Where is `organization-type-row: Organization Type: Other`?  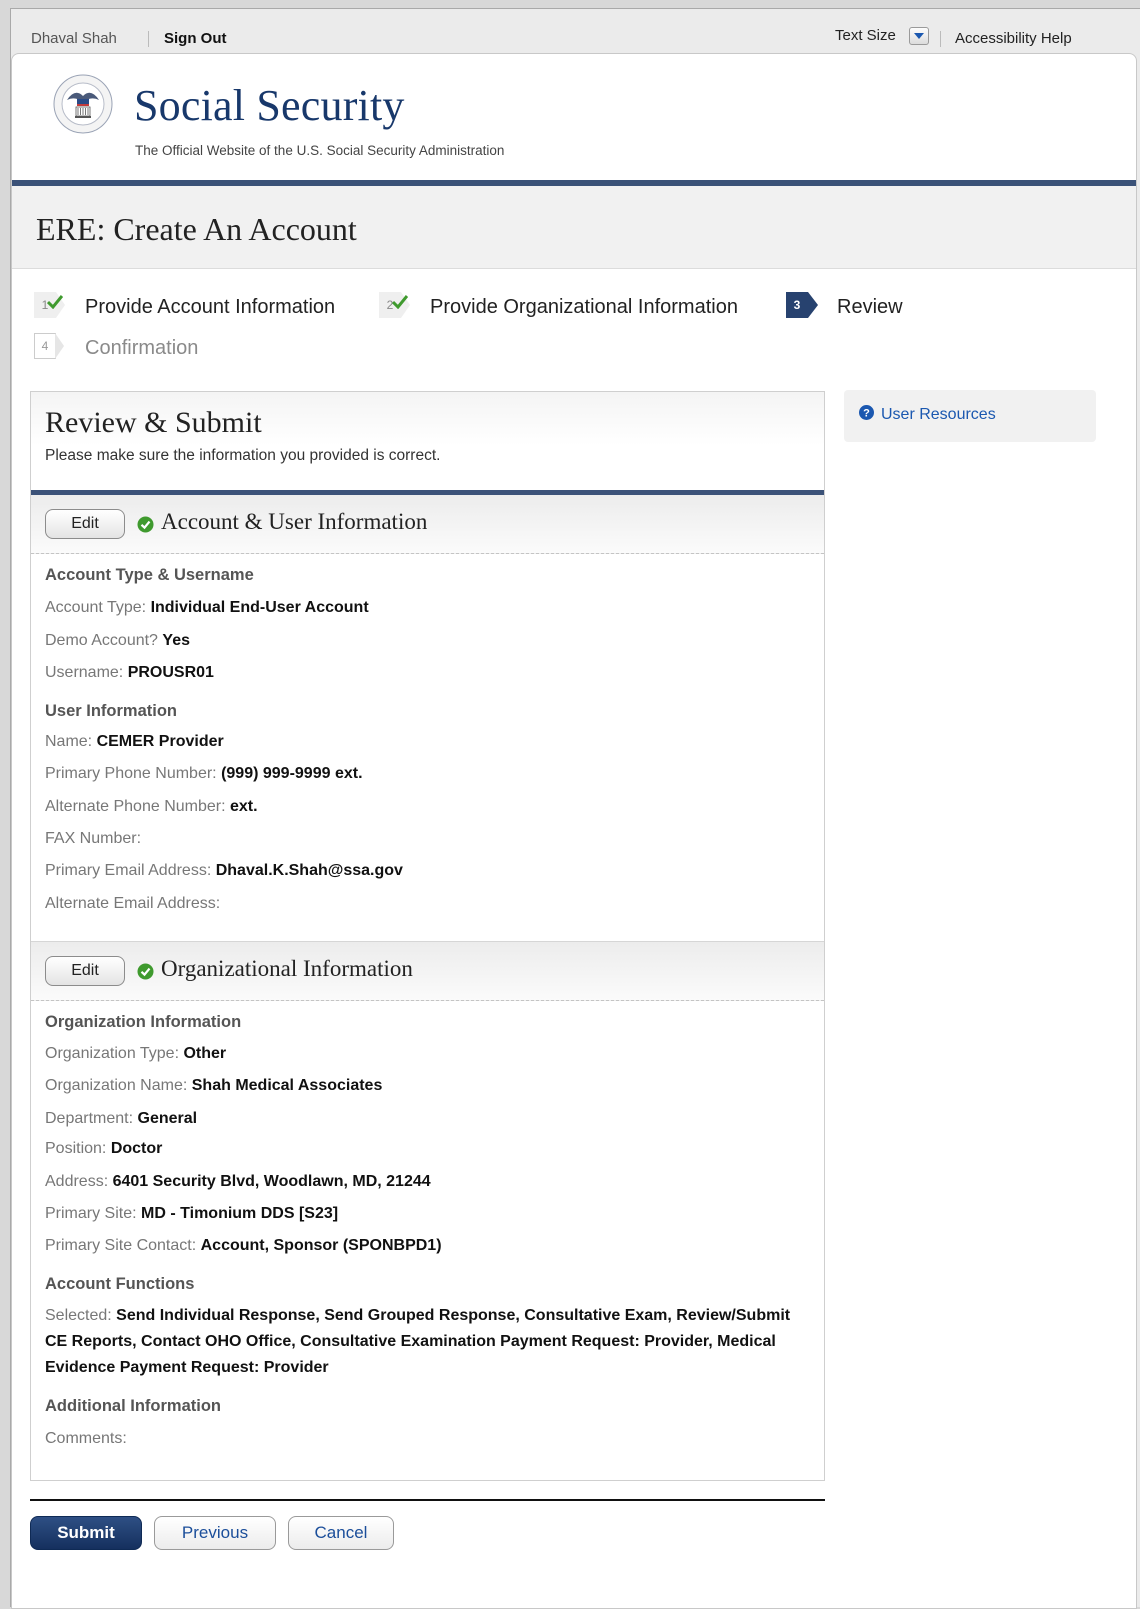 organization-type-row: Organization Type: Other is located at coordinates (135, 1054).